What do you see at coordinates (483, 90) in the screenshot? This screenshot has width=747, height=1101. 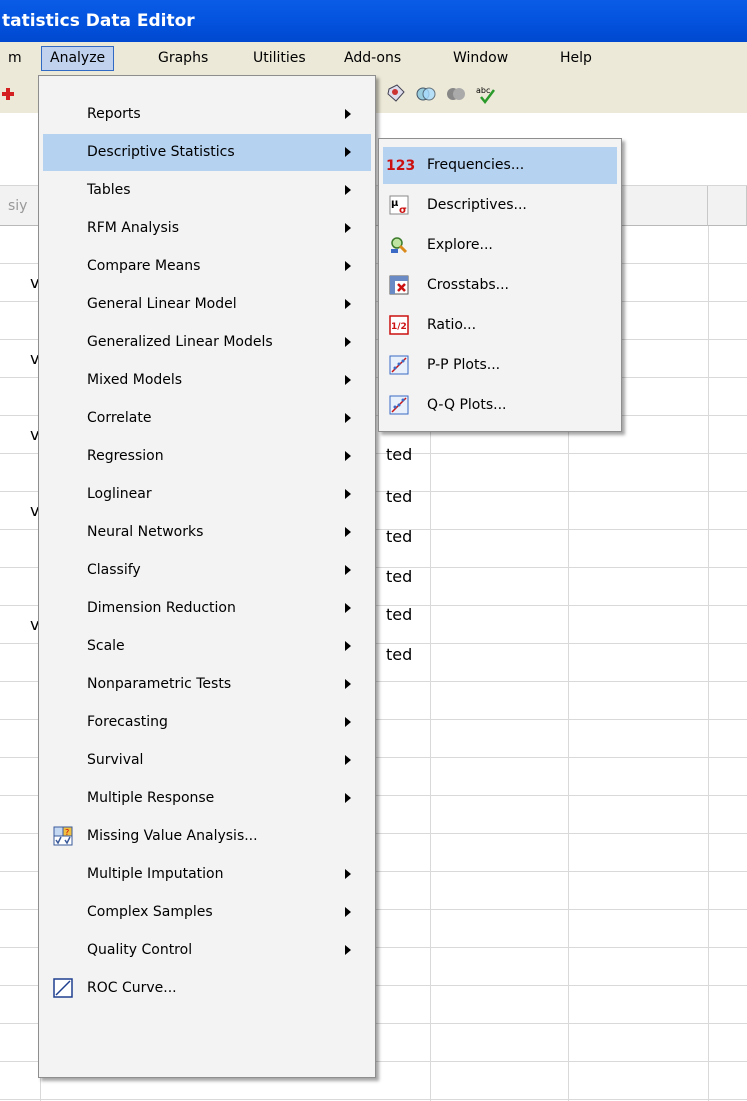 I see `svg-text: abc` at bounding box center [483, 90].